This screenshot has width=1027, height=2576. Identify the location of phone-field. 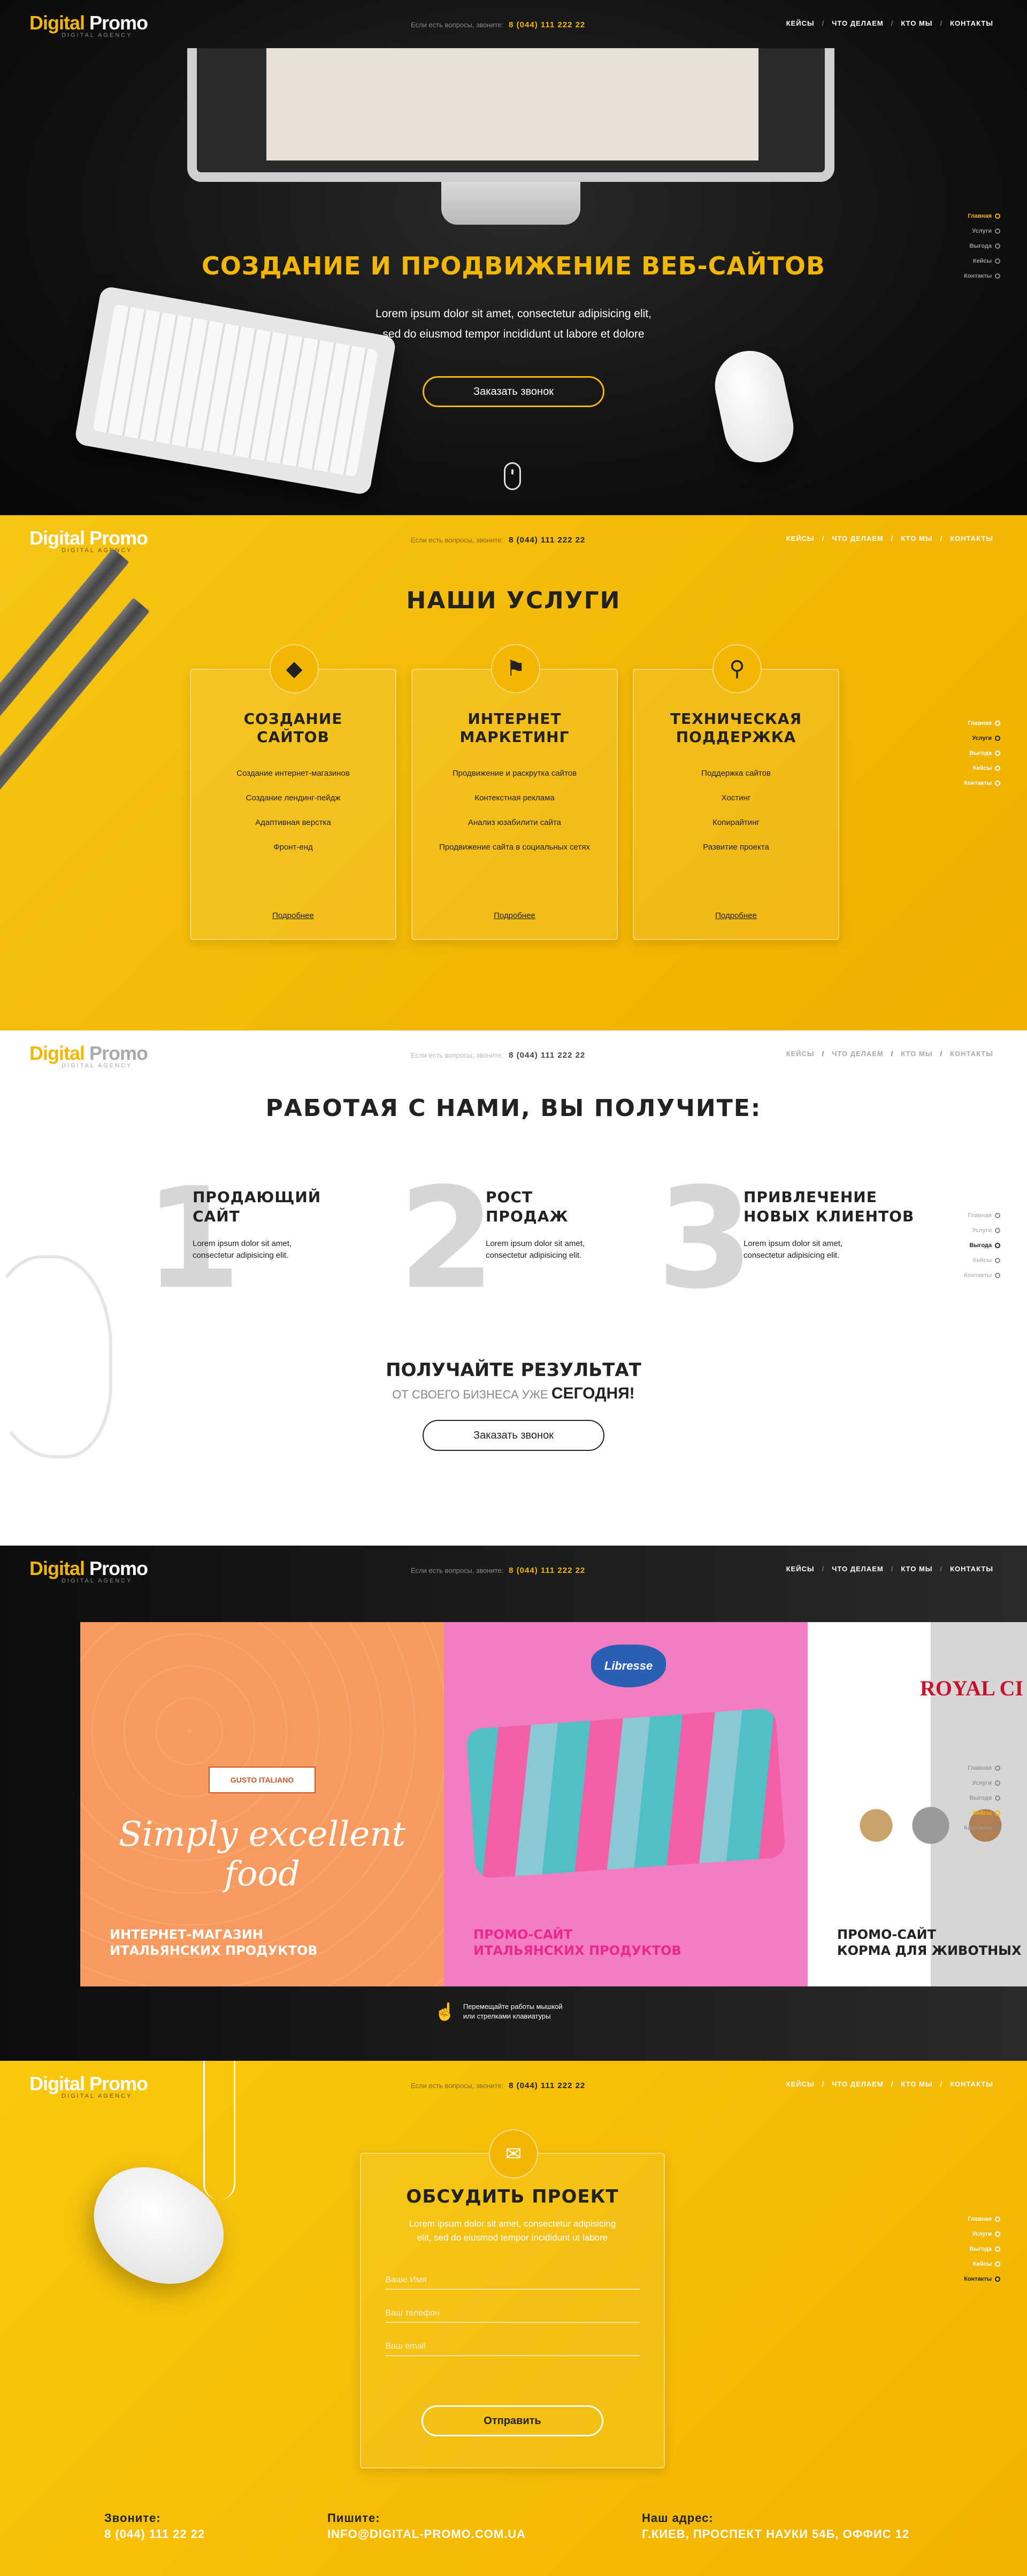
(512, 2306).